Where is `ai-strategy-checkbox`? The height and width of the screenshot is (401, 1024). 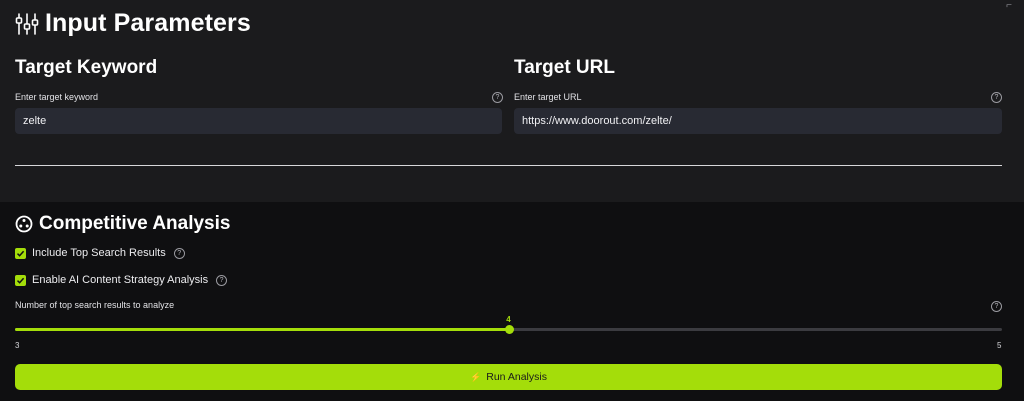
ai-strategy-checkbox is located at coordinates (20, 280).